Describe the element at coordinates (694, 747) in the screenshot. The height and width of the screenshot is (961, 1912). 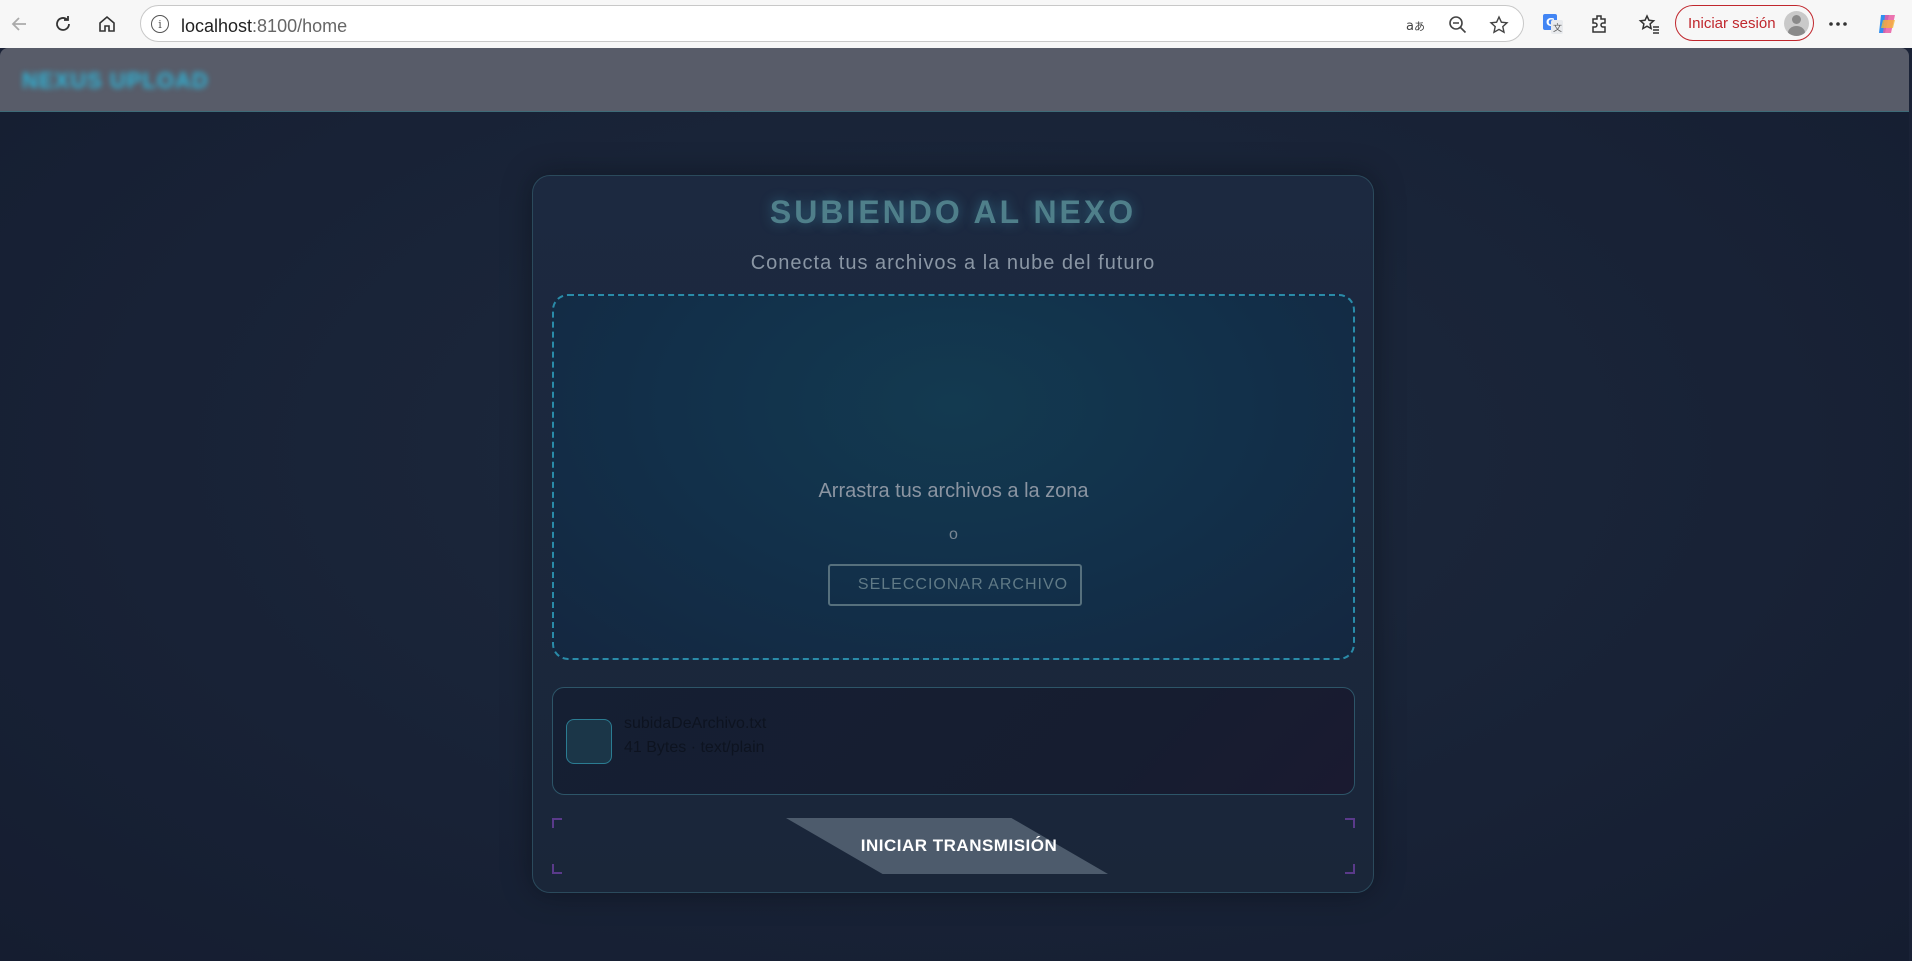
I see `file-meta: 41 Bytes · text/plain` at that location.